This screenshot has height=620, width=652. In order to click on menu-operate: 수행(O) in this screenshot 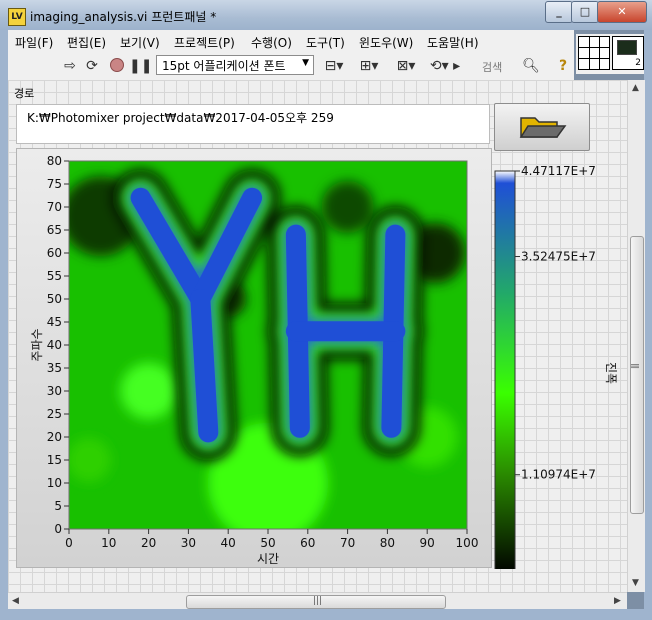, I will do `click(271, 42)`.